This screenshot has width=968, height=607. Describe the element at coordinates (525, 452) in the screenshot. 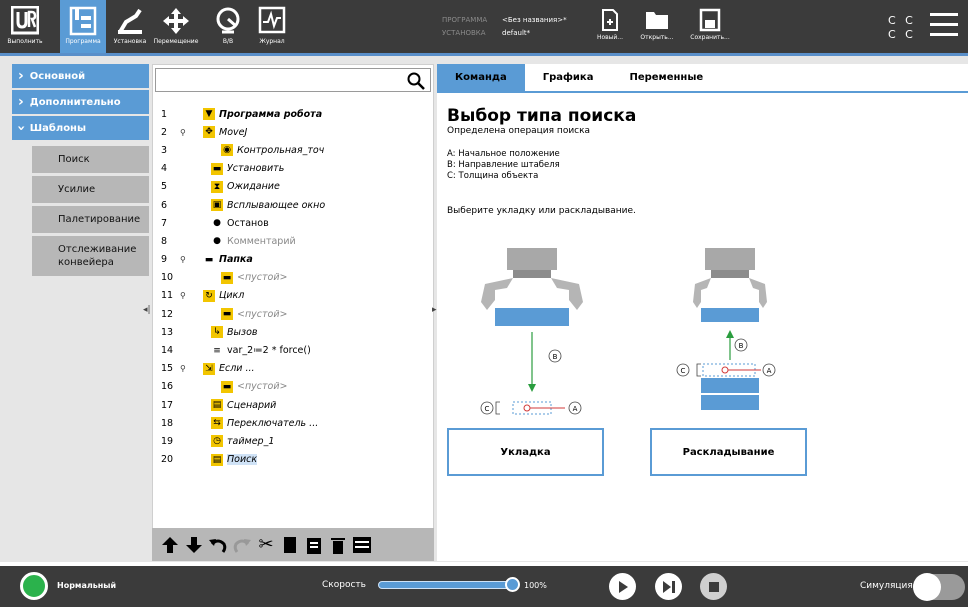

I see `stack-button: Укладка` at that location.